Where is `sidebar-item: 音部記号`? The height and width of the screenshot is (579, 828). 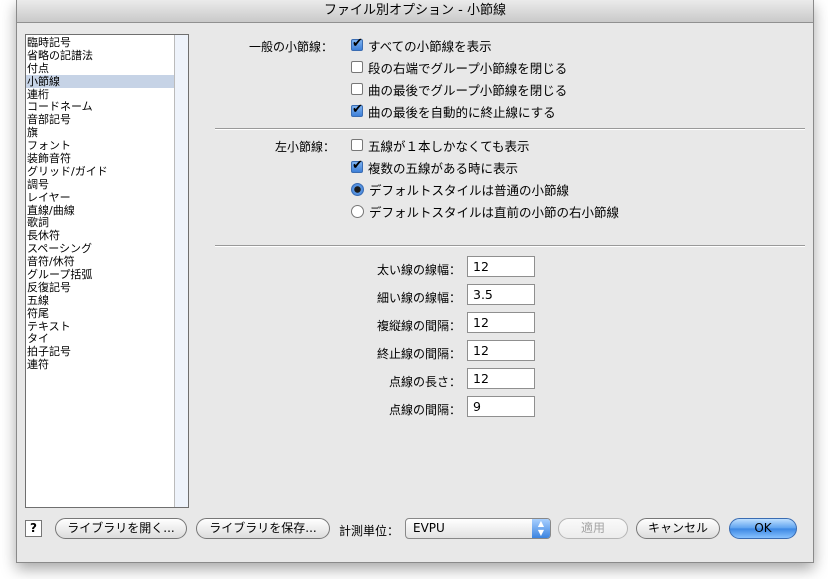
sidebar-item: 音部記号 is located at coordinates (107, 119).